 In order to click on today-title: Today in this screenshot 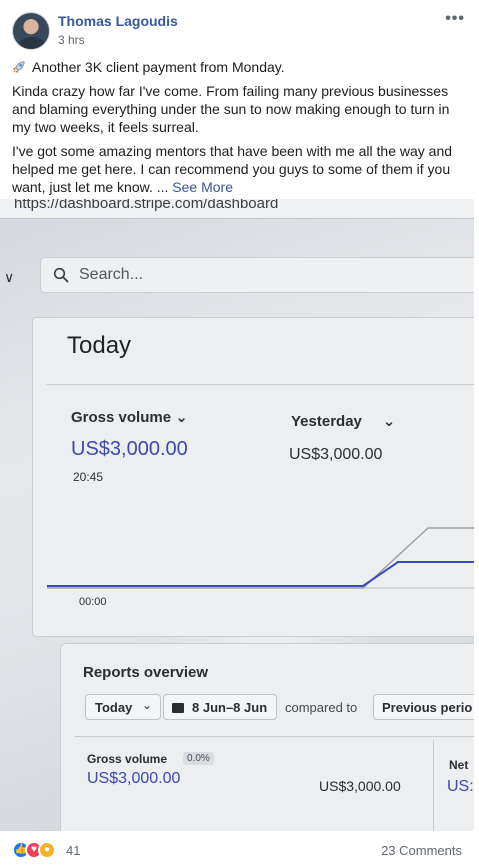, I will do `click(99, 345)`.